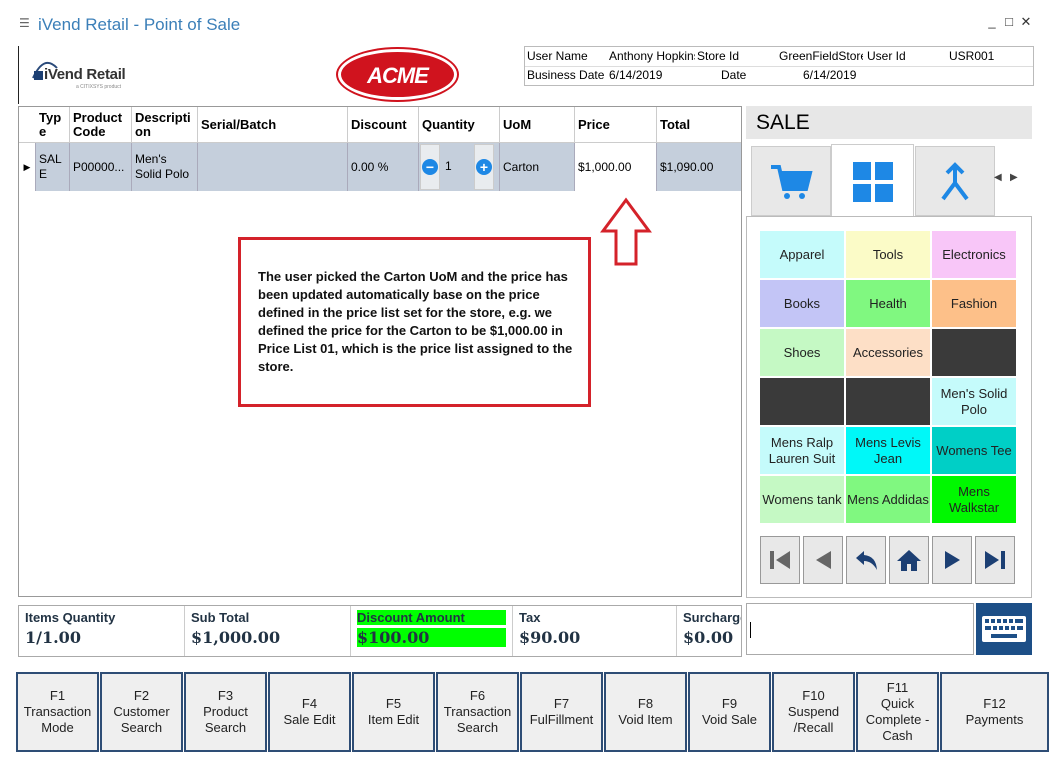 Image resolution: width=1049 pixels, height=768 pixels. What do you see at coordinates (974, 450) in the screenshot?
I see `category-tile: Womens Tee` at bounding box center [974, 450].